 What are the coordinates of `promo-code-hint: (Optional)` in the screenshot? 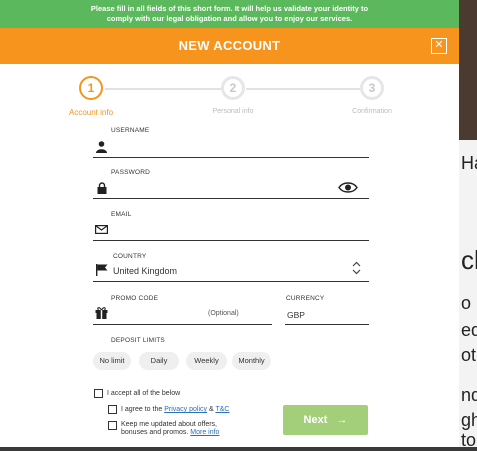 It's located at (223, 313).